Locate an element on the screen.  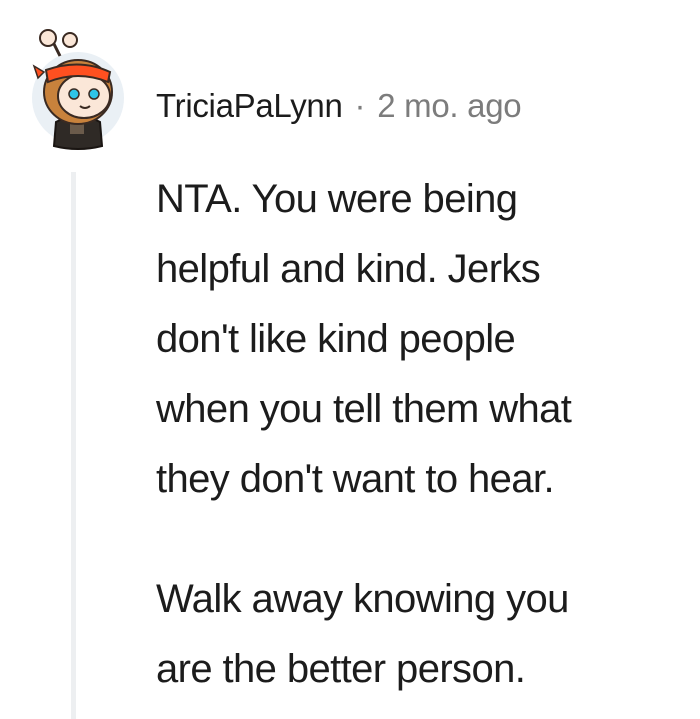
comment-line: they don't want to hear. is located at coordinates (355, 479).